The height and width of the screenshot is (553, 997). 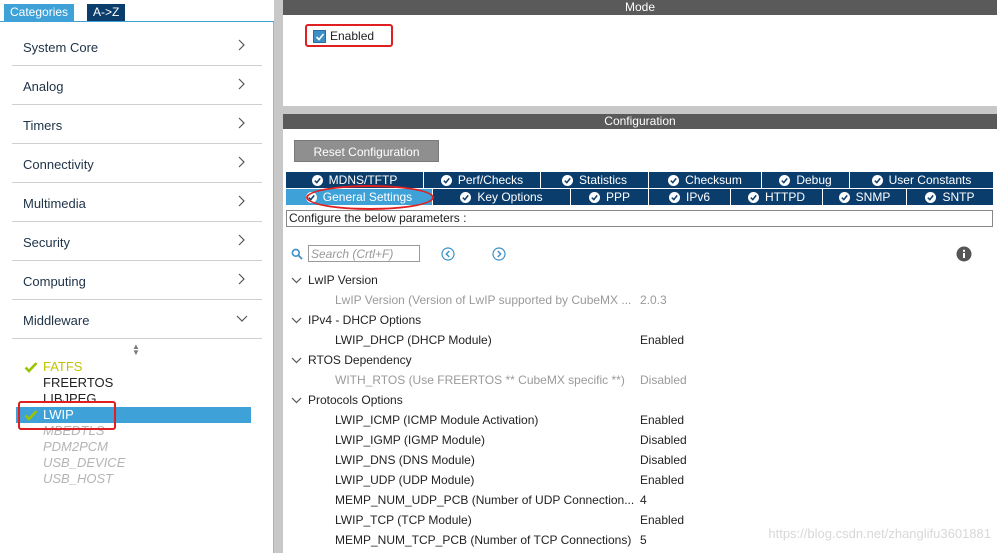 I want to click on tab-ppp: PPP, so click(x=609, y=197).